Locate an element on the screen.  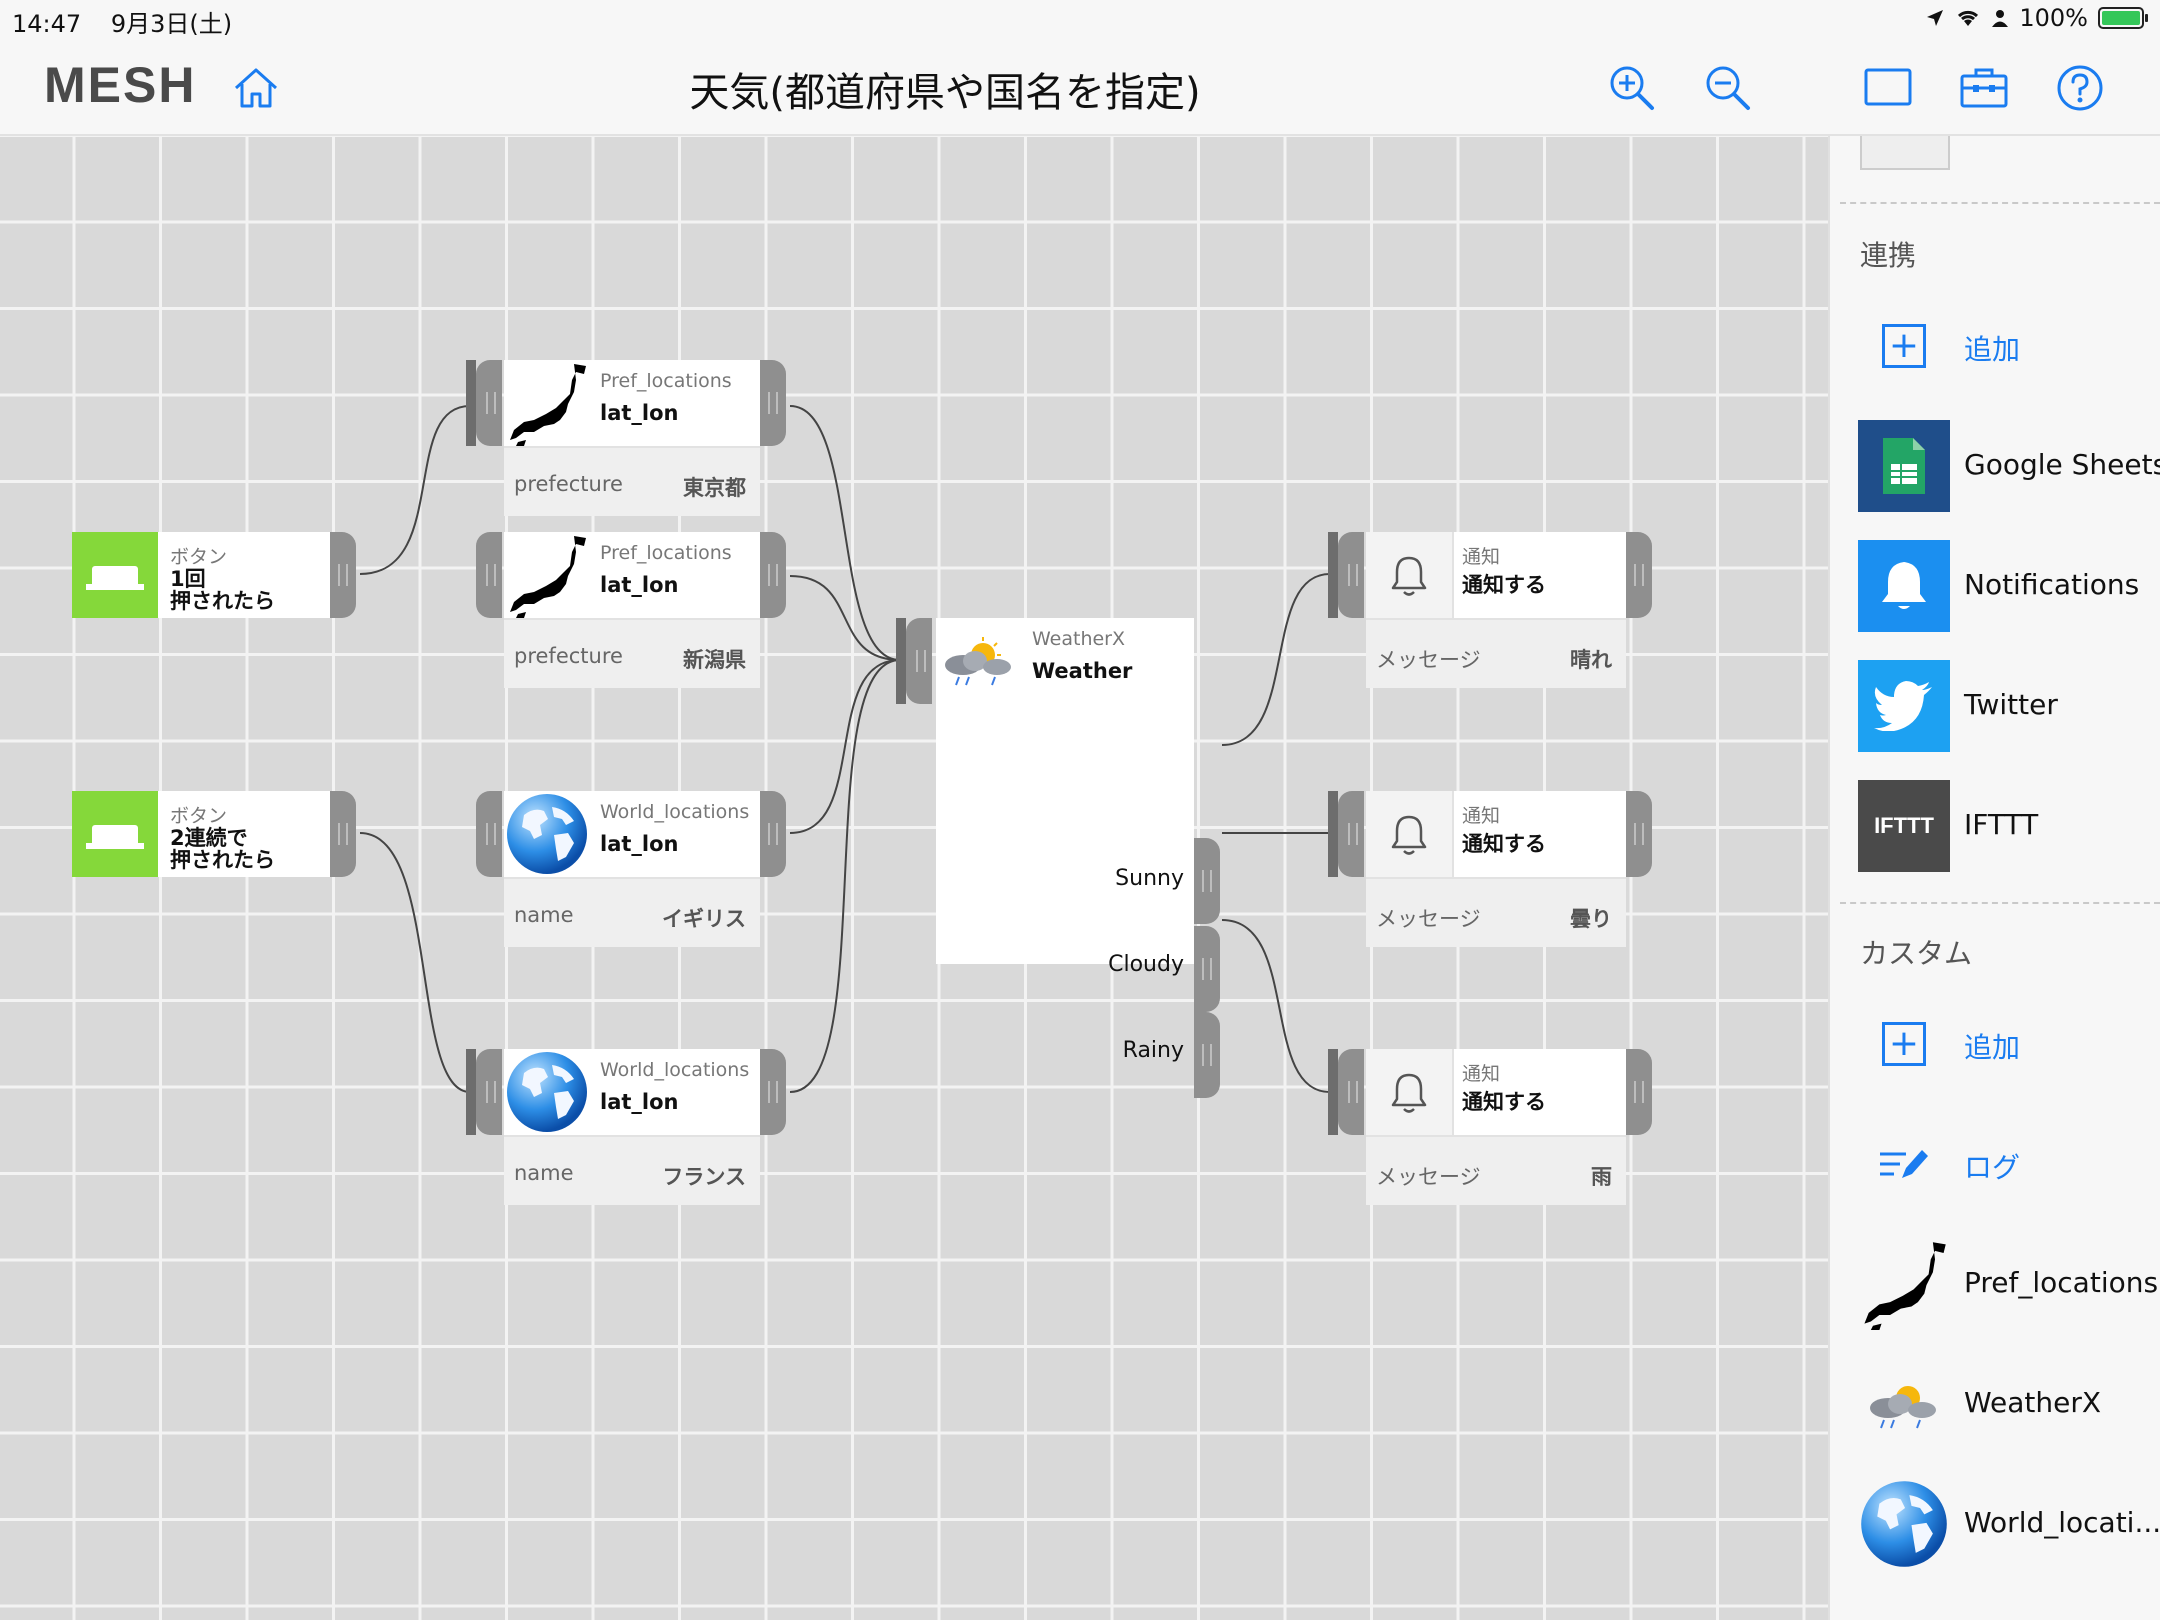
property-value: 東京都 is located at coordinates (714, 488).